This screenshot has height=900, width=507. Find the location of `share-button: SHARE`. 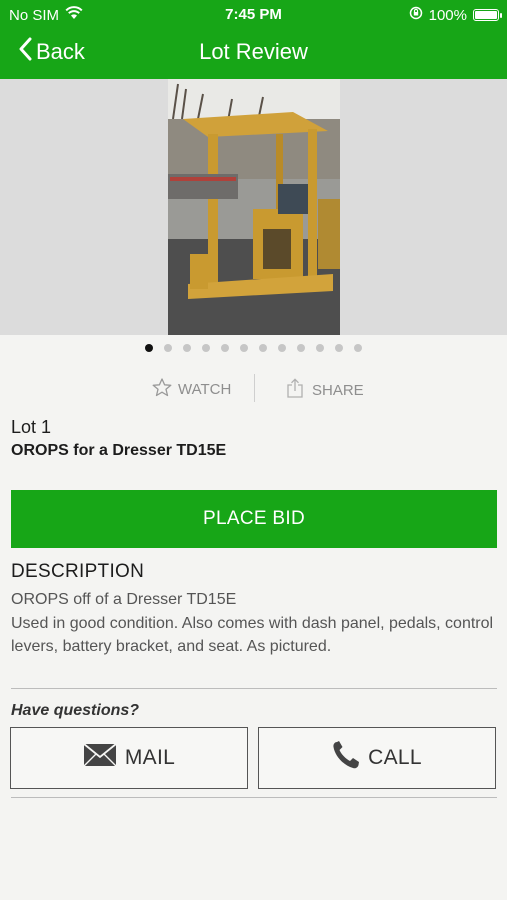

share-button: SHARE is located at coordinates (325, 390).